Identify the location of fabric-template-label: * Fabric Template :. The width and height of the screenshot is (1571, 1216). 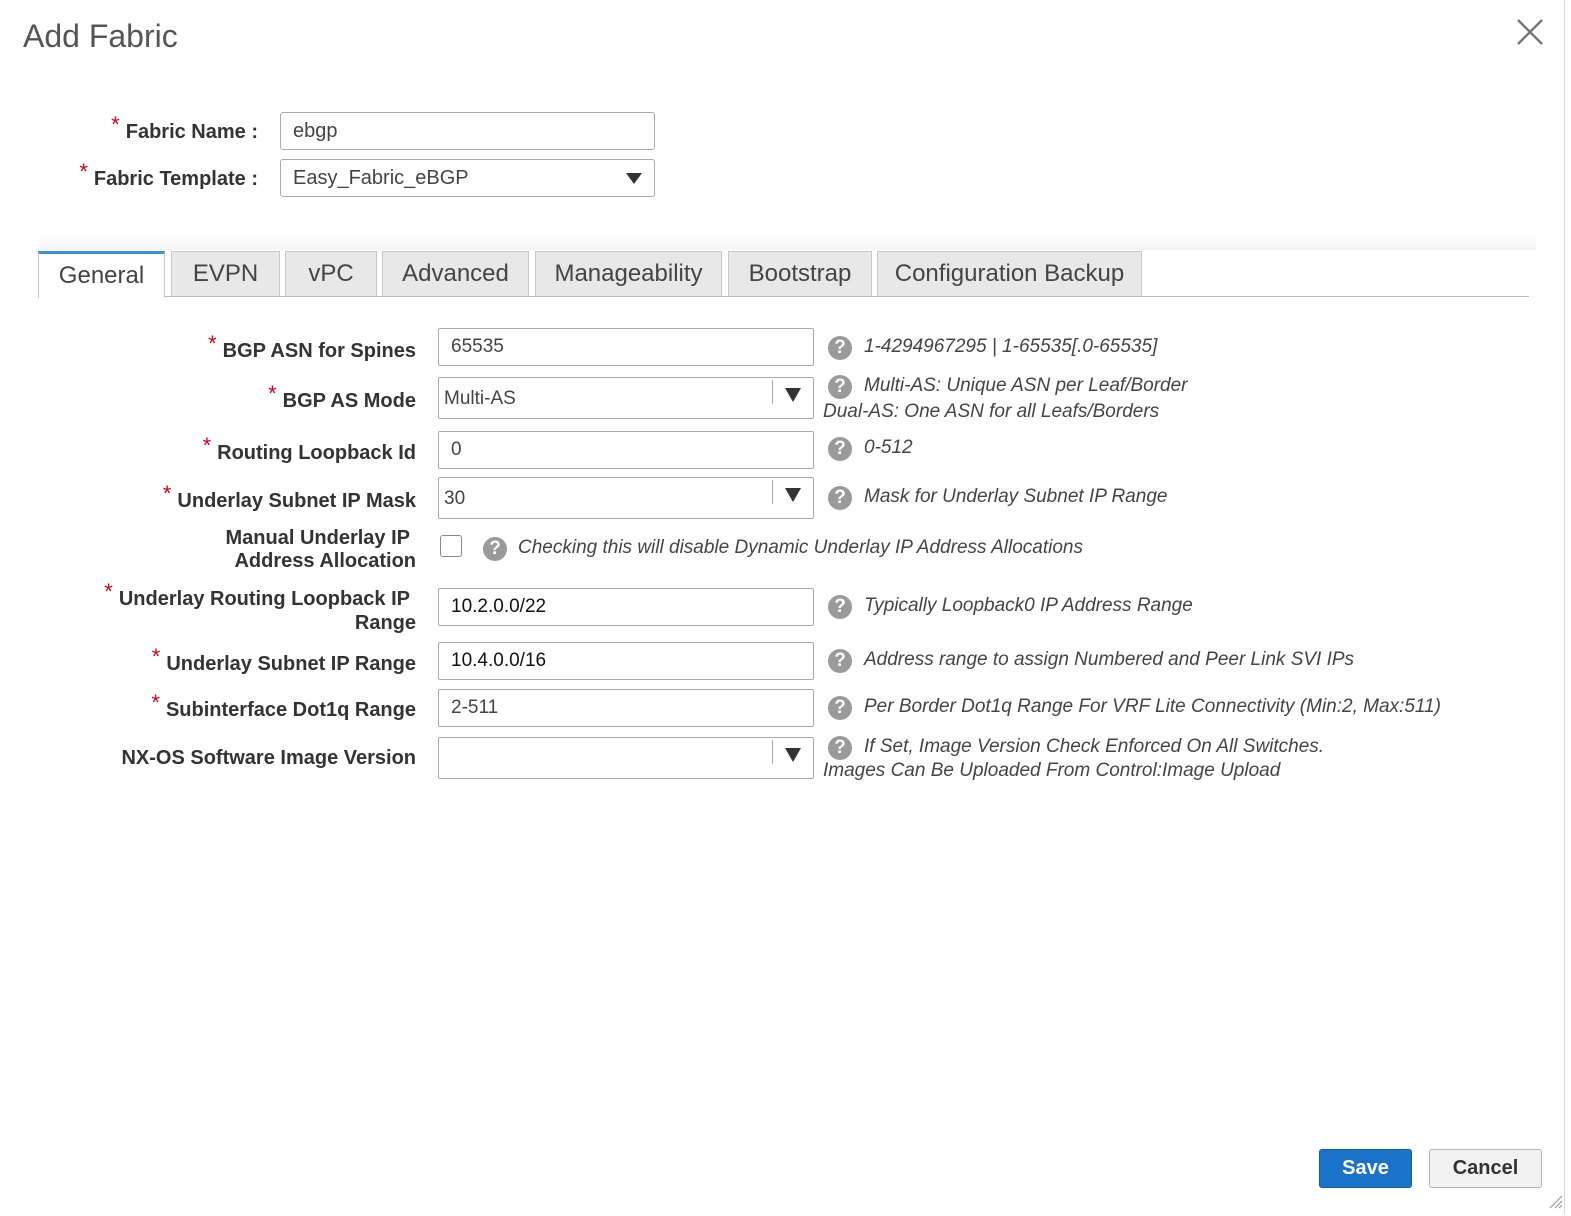
(168, 174).